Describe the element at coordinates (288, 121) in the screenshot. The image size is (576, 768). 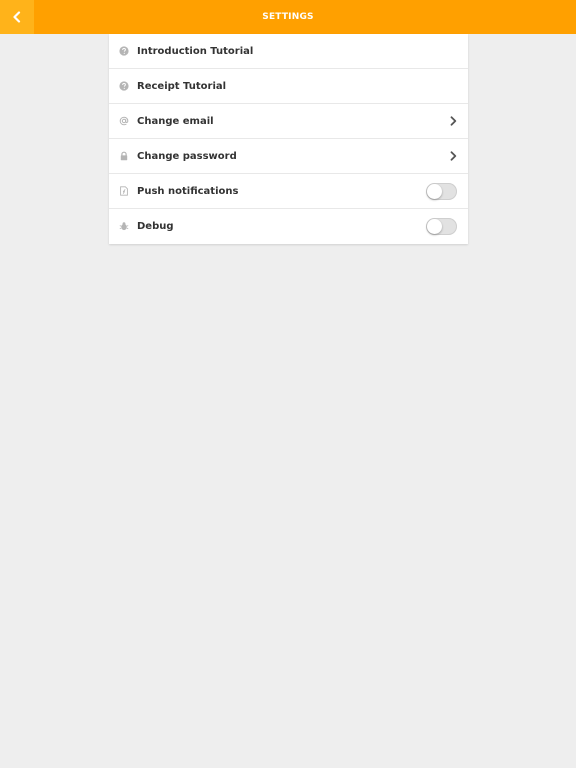
I see `settings-item-change-email: Change email` at that location.